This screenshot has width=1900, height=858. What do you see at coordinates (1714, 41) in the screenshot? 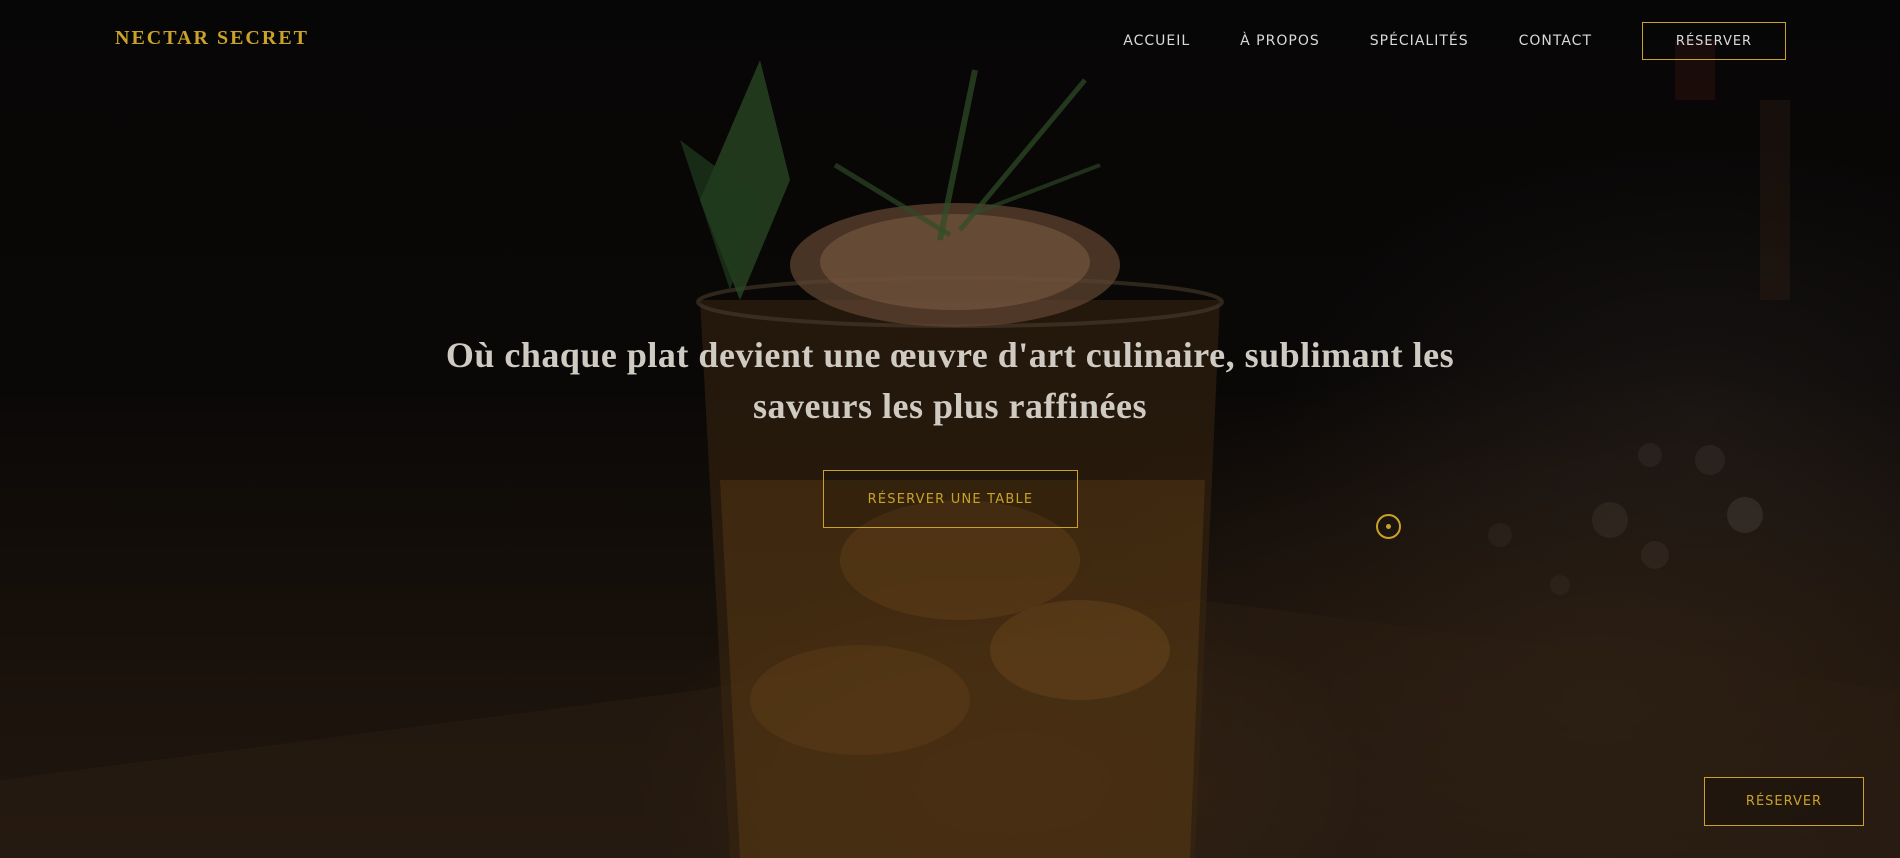
I see `reserve-nav-button: RÉSERVER` at bounding box center [1714, 41].